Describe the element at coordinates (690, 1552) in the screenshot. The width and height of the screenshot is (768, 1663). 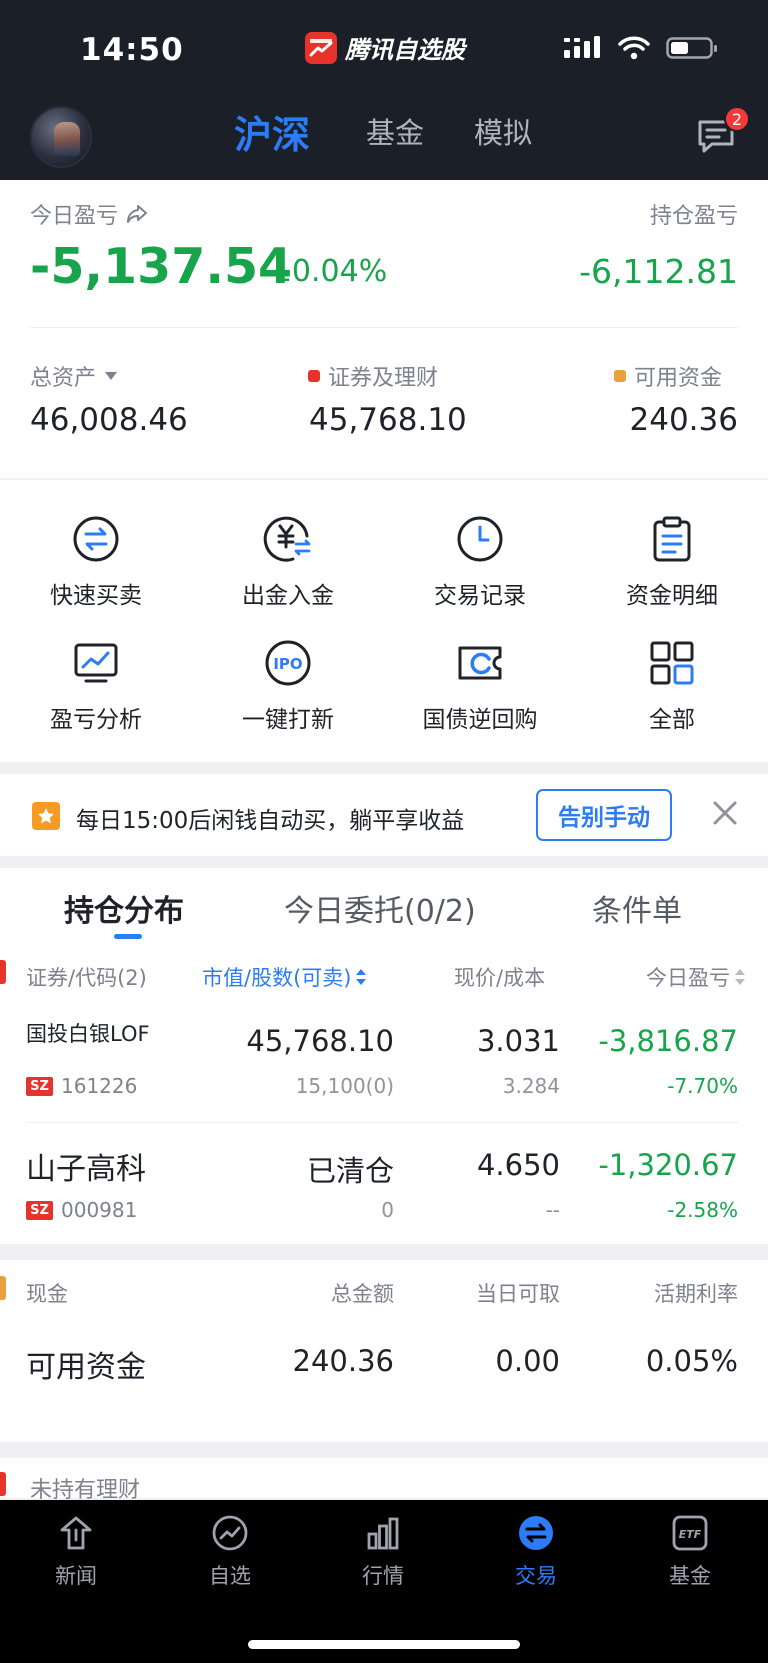
I see `tabbar-fund: ETF 基金` at that location.